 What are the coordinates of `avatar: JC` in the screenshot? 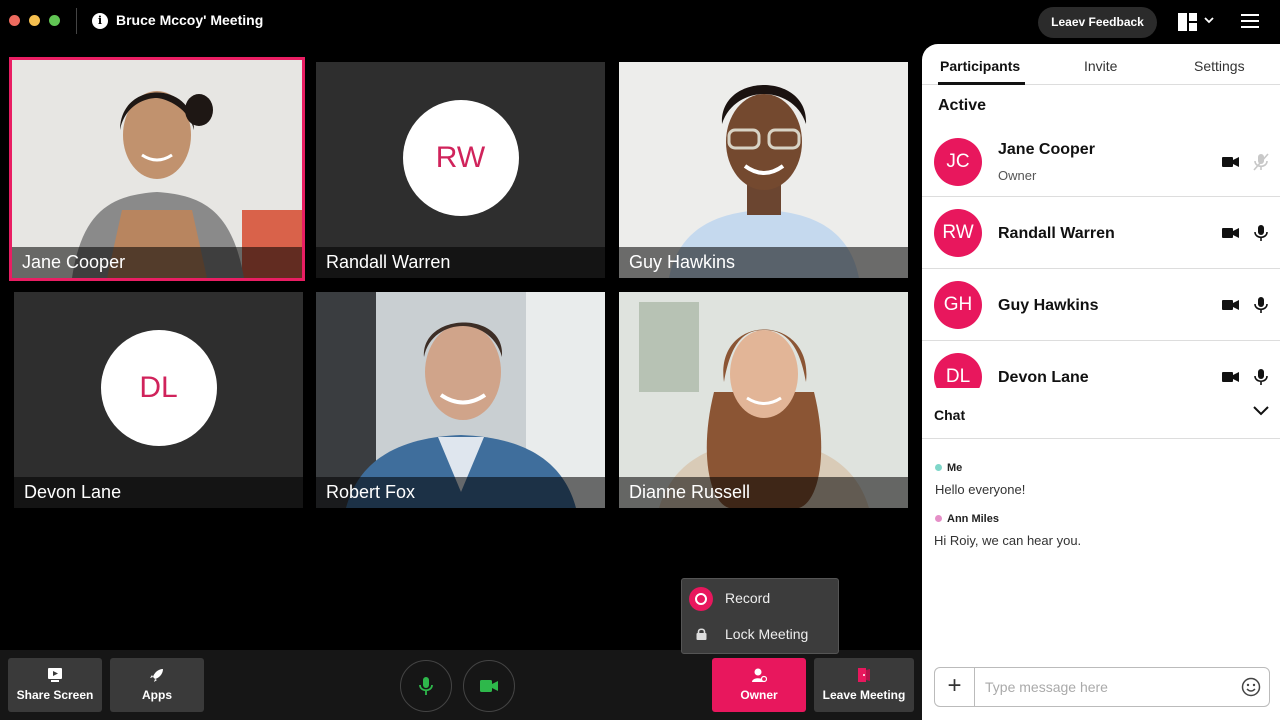 It's located at (958, 162).